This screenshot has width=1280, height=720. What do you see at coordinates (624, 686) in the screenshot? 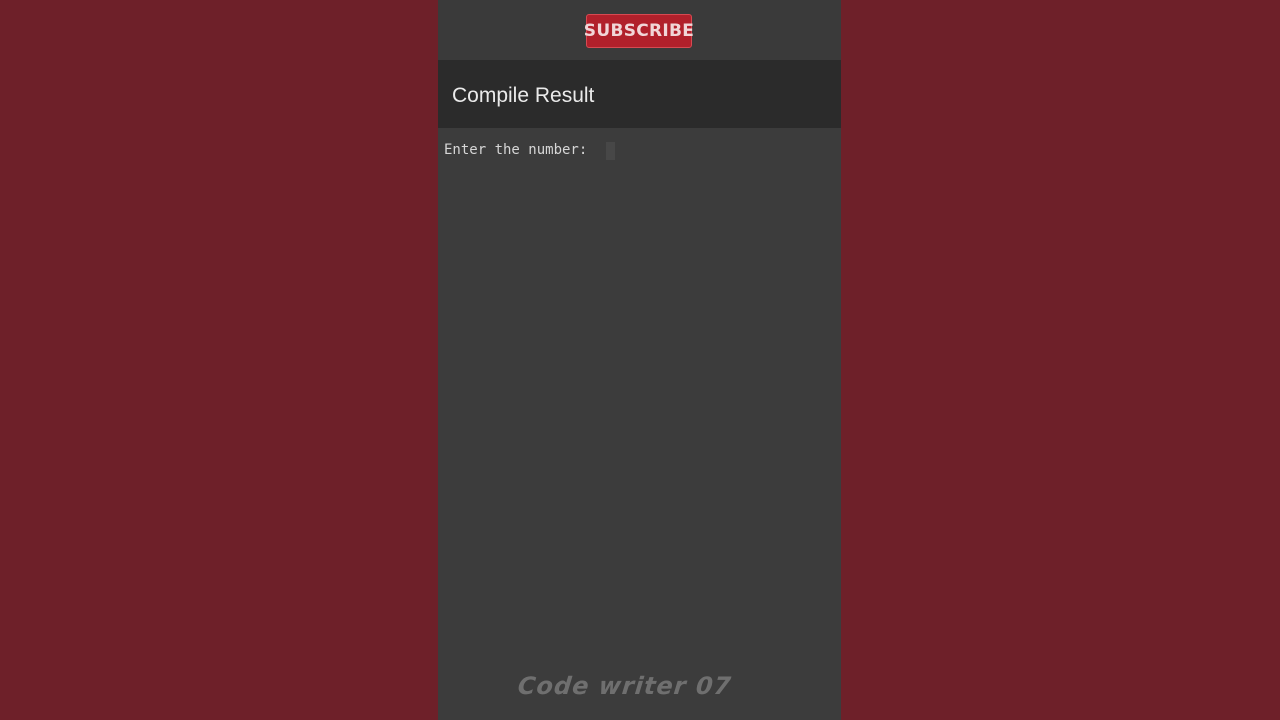
I see `watermark-text: Code writer 07` at bounding box center [624, 686].